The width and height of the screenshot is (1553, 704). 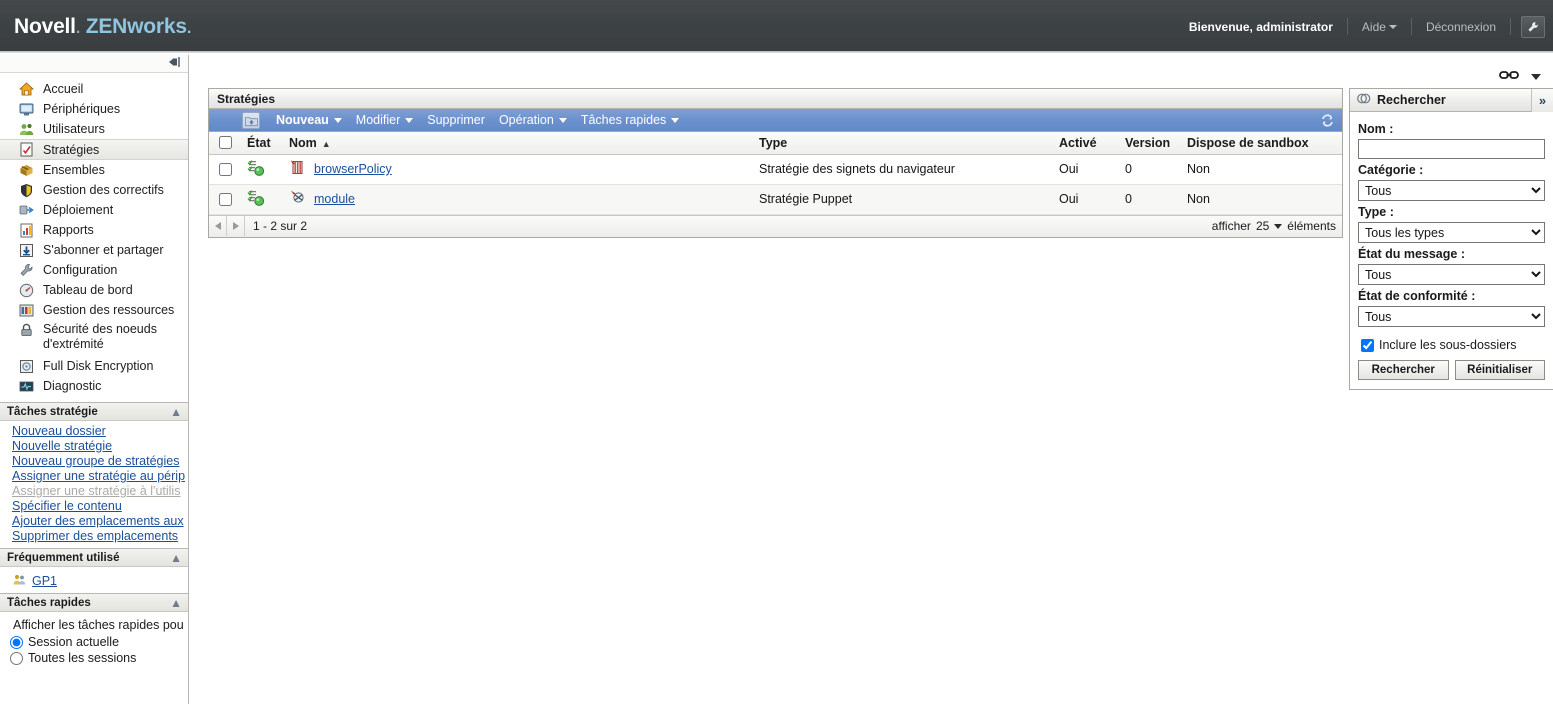 What do you see at coordinates (353, 169) in the screenshot?
I see `policy-name-link: browserPolicy` at bounding box center [353, 169].